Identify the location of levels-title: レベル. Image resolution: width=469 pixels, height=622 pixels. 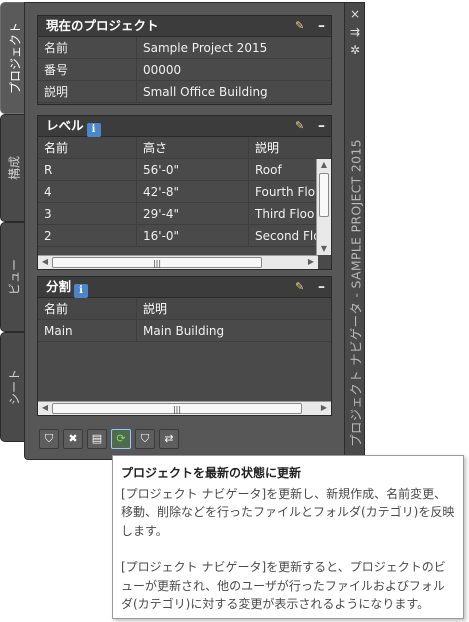
(65, 125).